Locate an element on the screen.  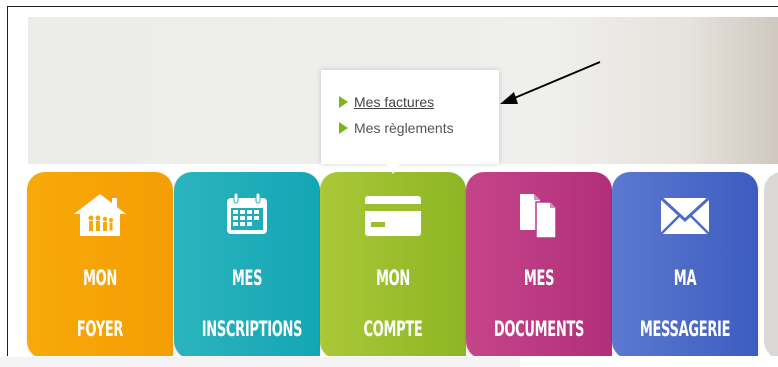
annotation-arrow-icon is located at coordinates (550, 82).